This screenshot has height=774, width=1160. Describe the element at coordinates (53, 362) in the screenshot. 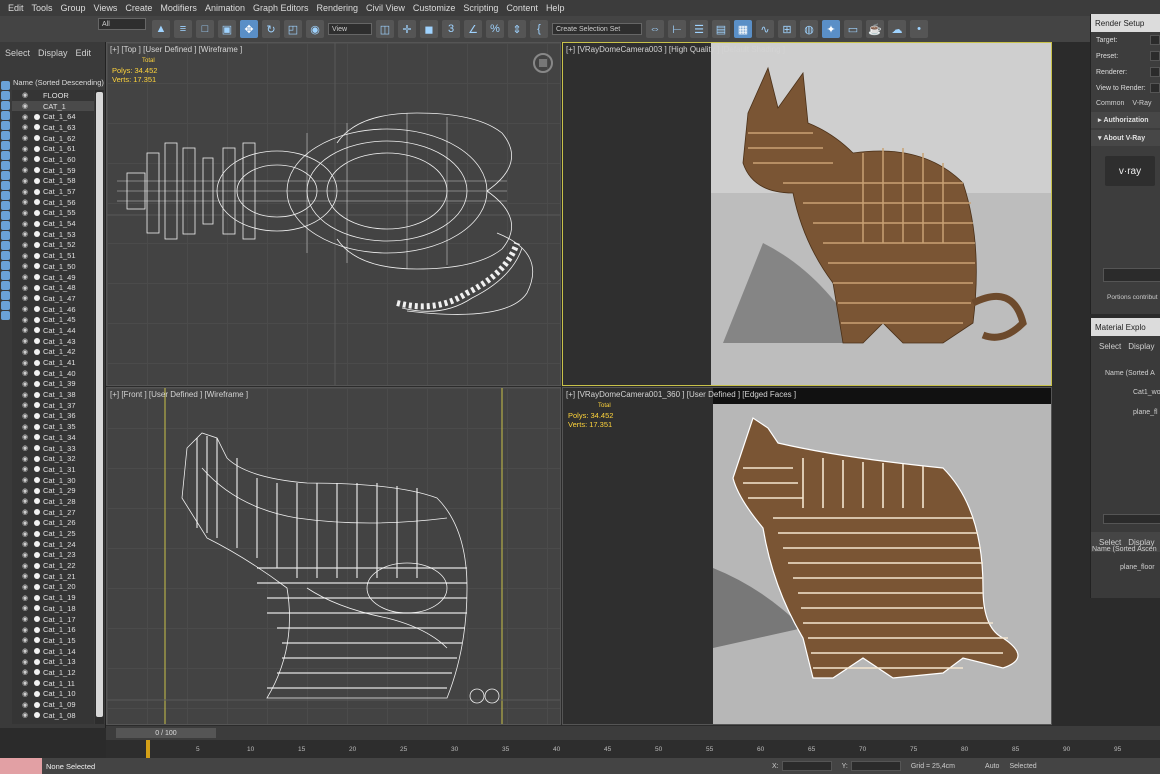

I see `explorer-row: ◉ Cat_1_41` at that location.